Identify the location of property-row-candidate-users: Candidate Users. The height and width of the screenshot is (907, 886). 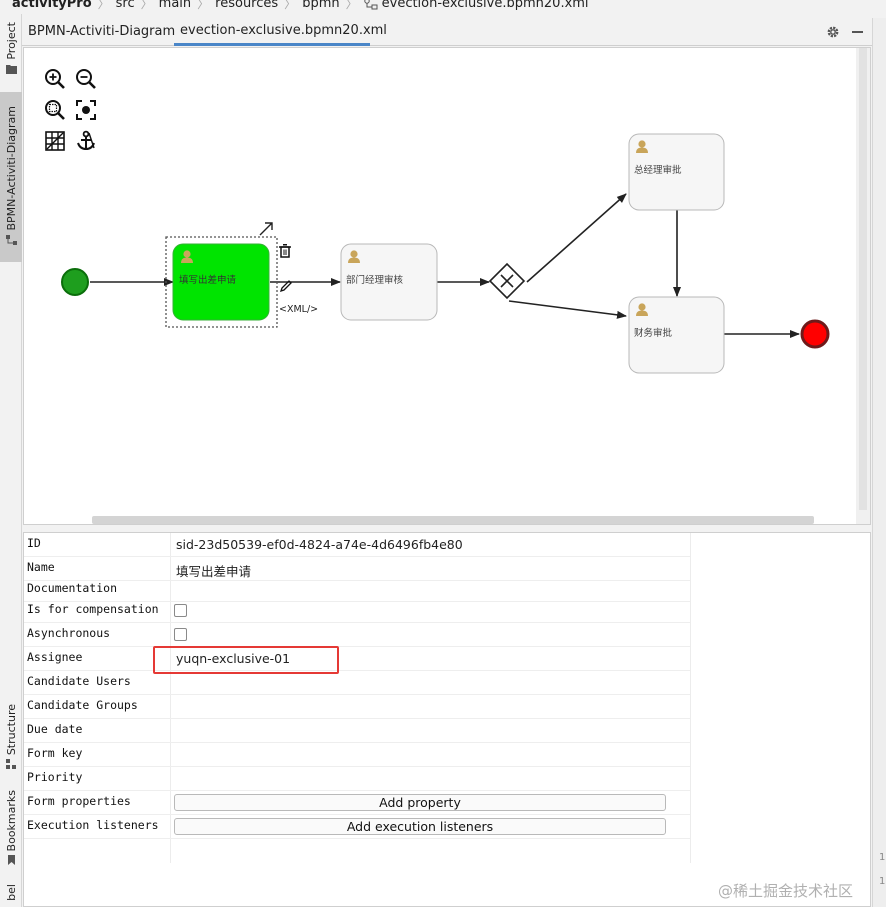
(357, 683).